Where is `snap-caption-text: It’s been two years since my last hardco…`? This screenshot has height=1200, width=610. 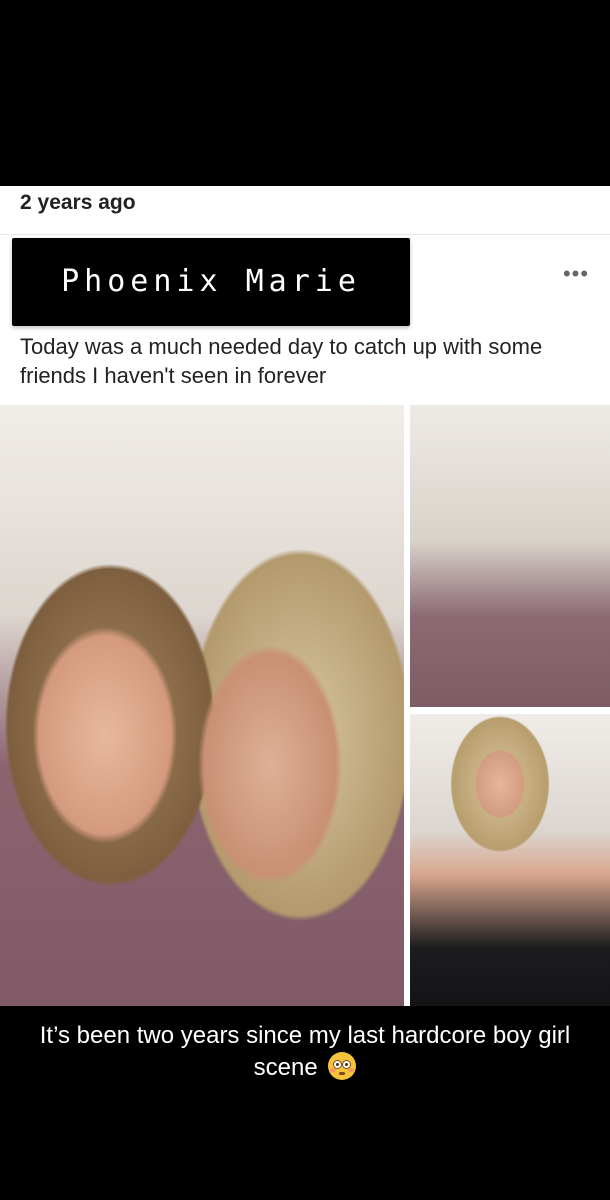 snap-caption-text: It’s been two years since my last hardco… is located at coordinates (305, 1051).